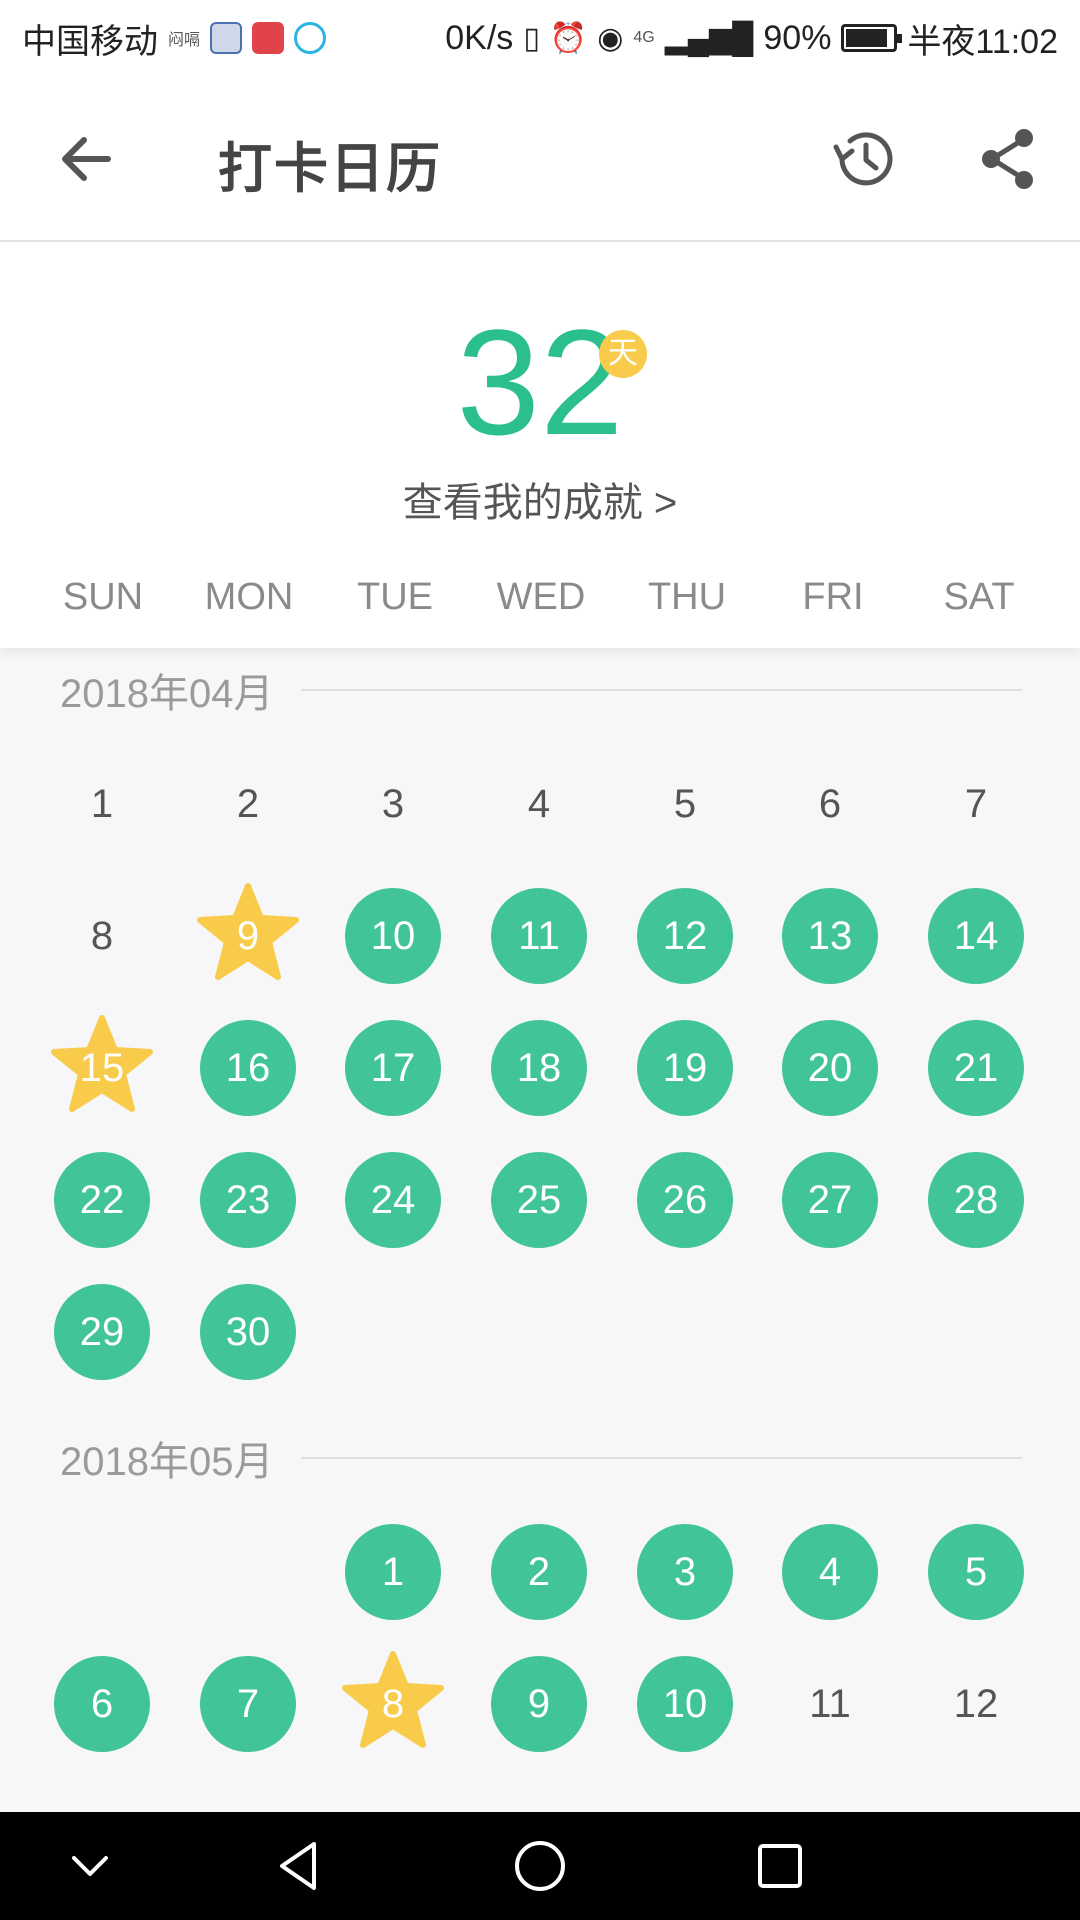 Image resolution: width=1080 pixels, height=1920 pixels. Describe the element at coordinates (709, 38) in the screenshot. I see `signal-icon: ▂▄▆█` at that location.